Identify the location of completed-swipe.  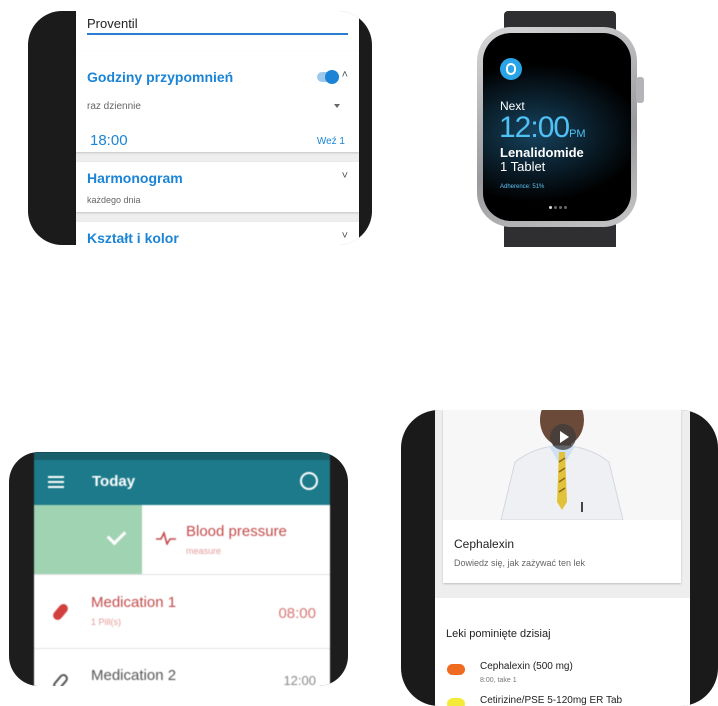
(88, 539).